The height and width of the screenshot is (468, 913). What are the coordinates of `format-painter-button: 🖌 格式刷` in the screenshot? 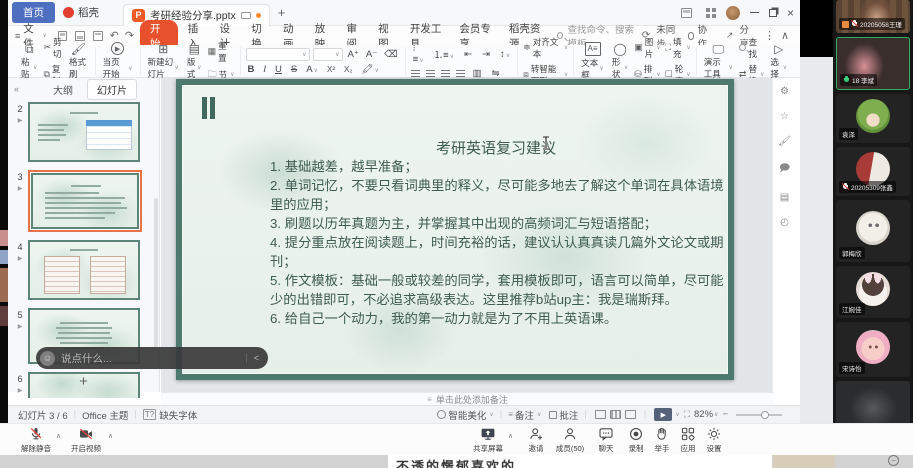 It's located at (78, 61).